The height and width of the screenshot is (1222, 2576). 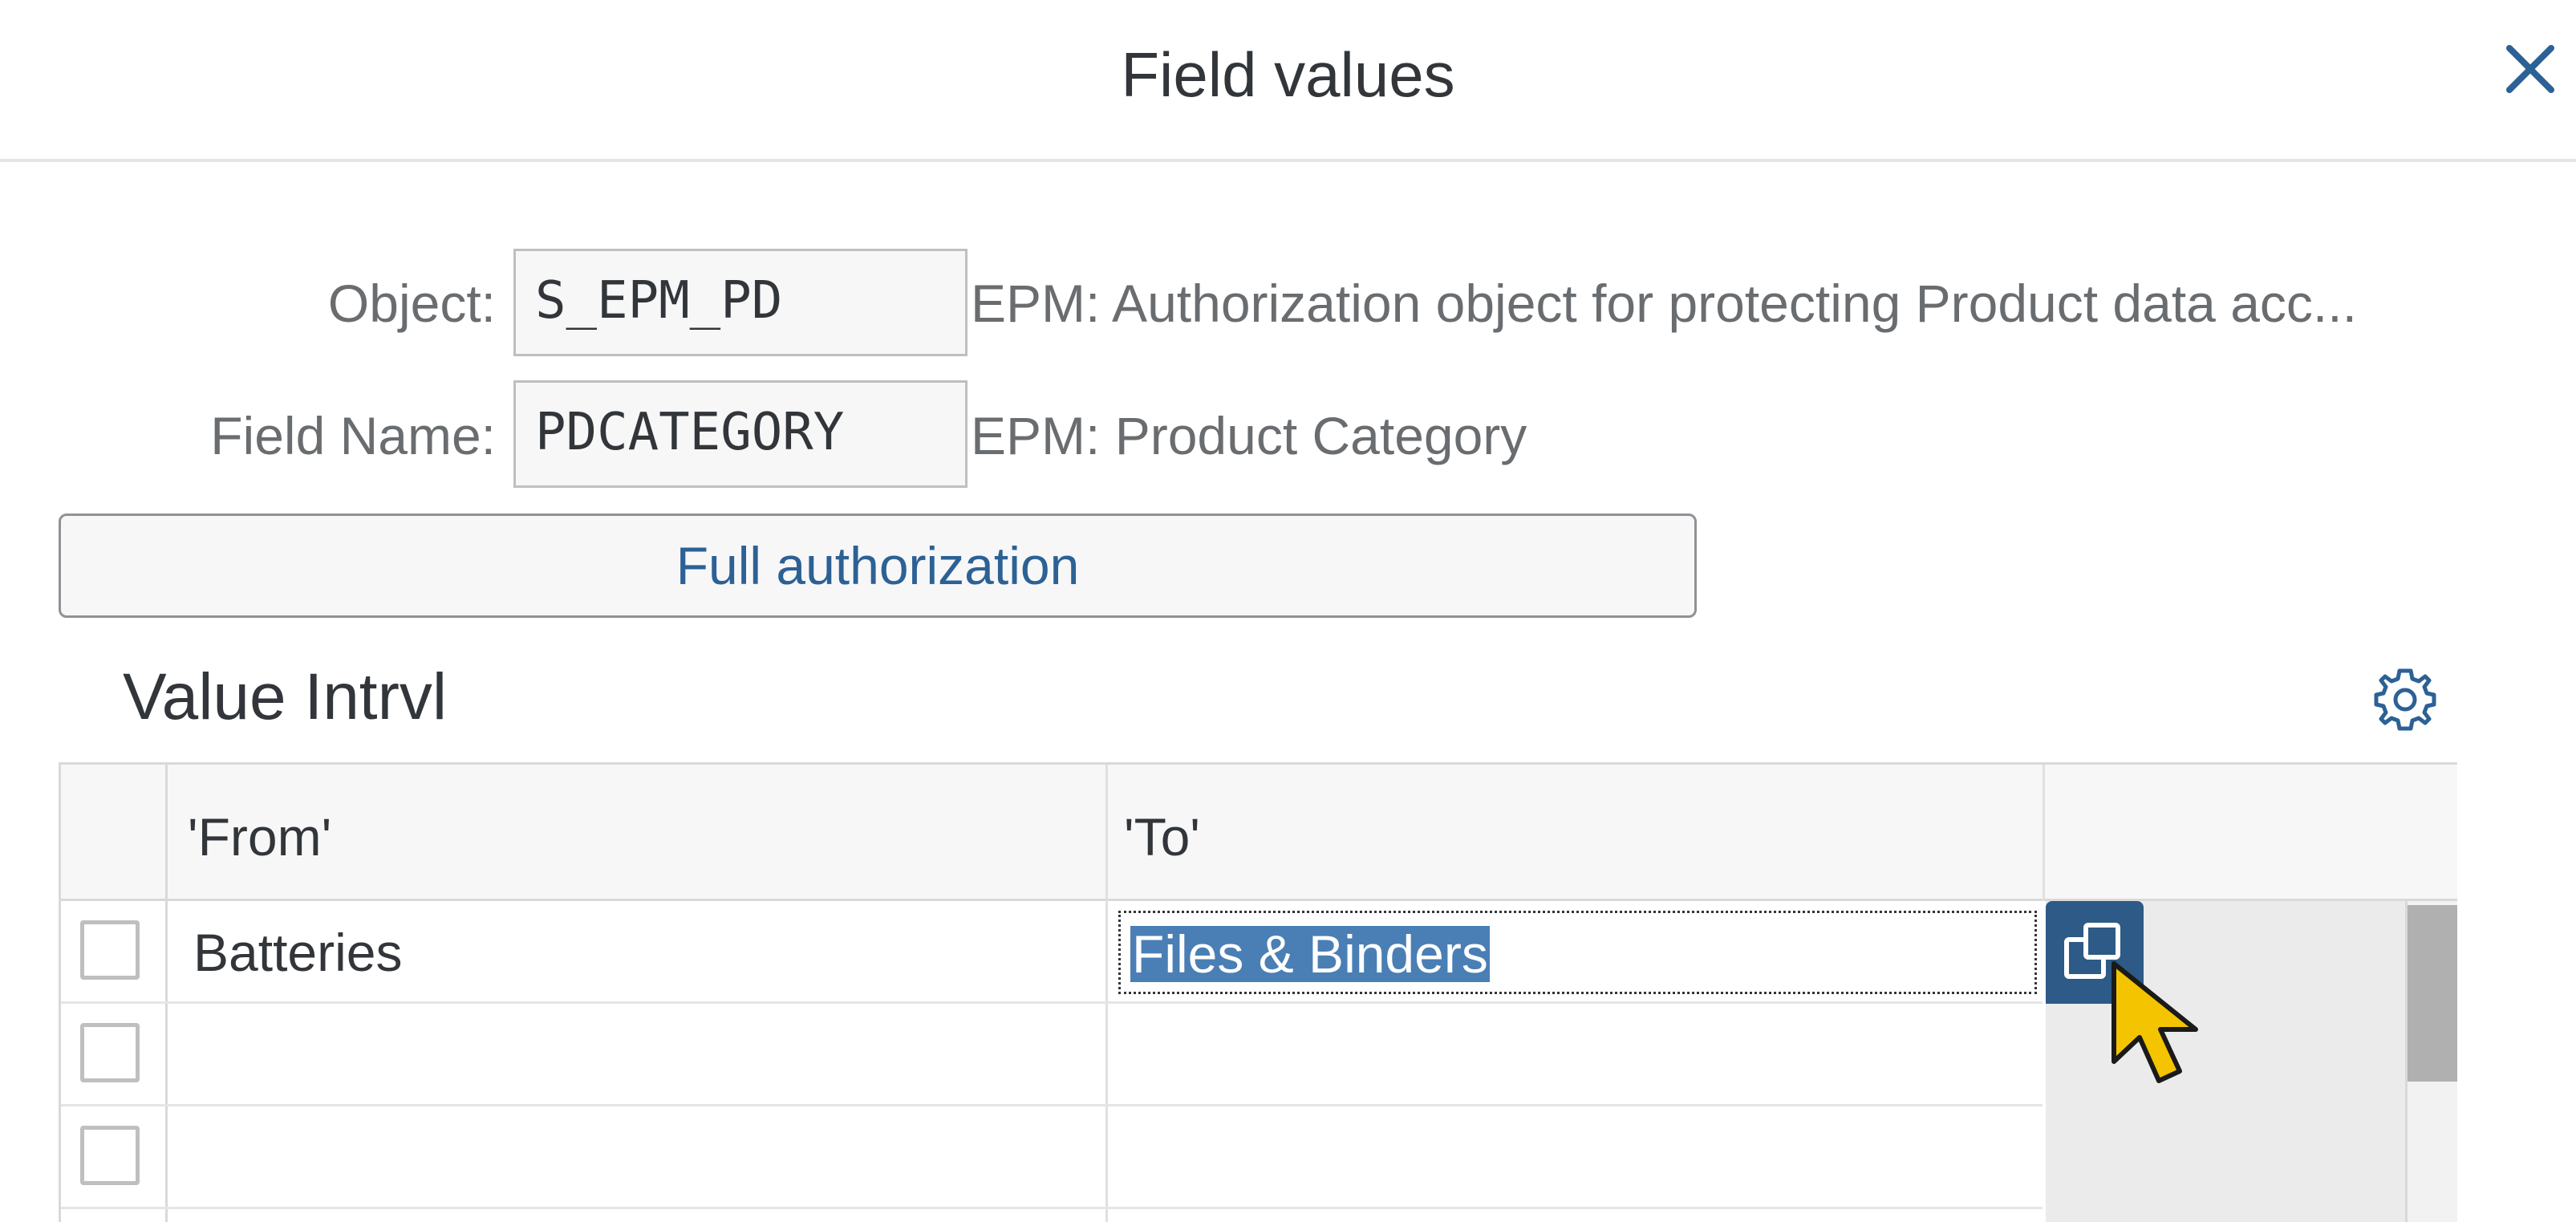 What do you see at coordinates (1249, 435) in the screenshot?
I see `field-name-description: EPM: Product Category` at bounding box center [1249, 435].